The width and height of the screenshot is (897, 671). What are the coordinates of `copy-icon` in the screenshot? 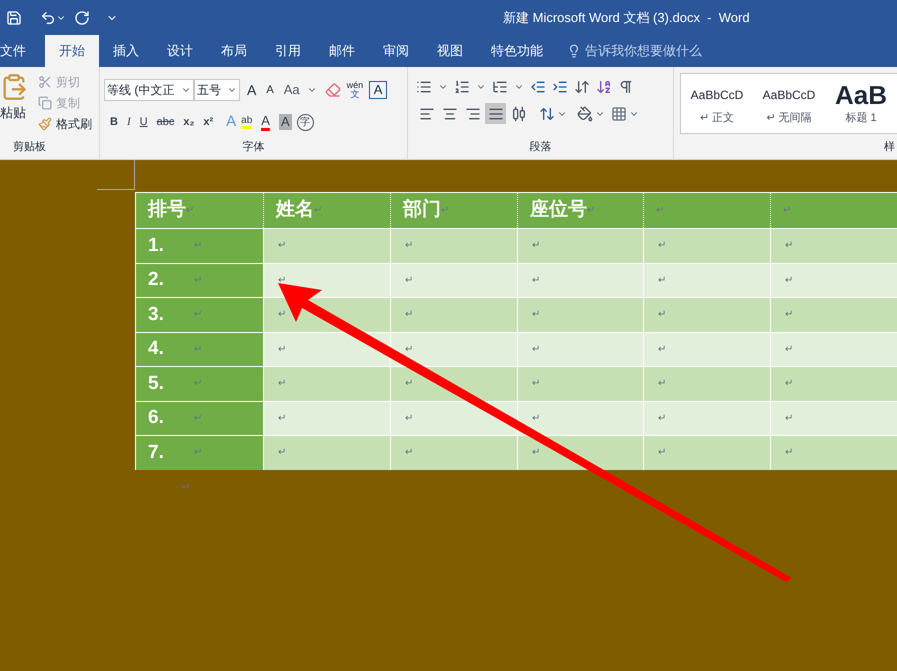 It's located at (45, 103).